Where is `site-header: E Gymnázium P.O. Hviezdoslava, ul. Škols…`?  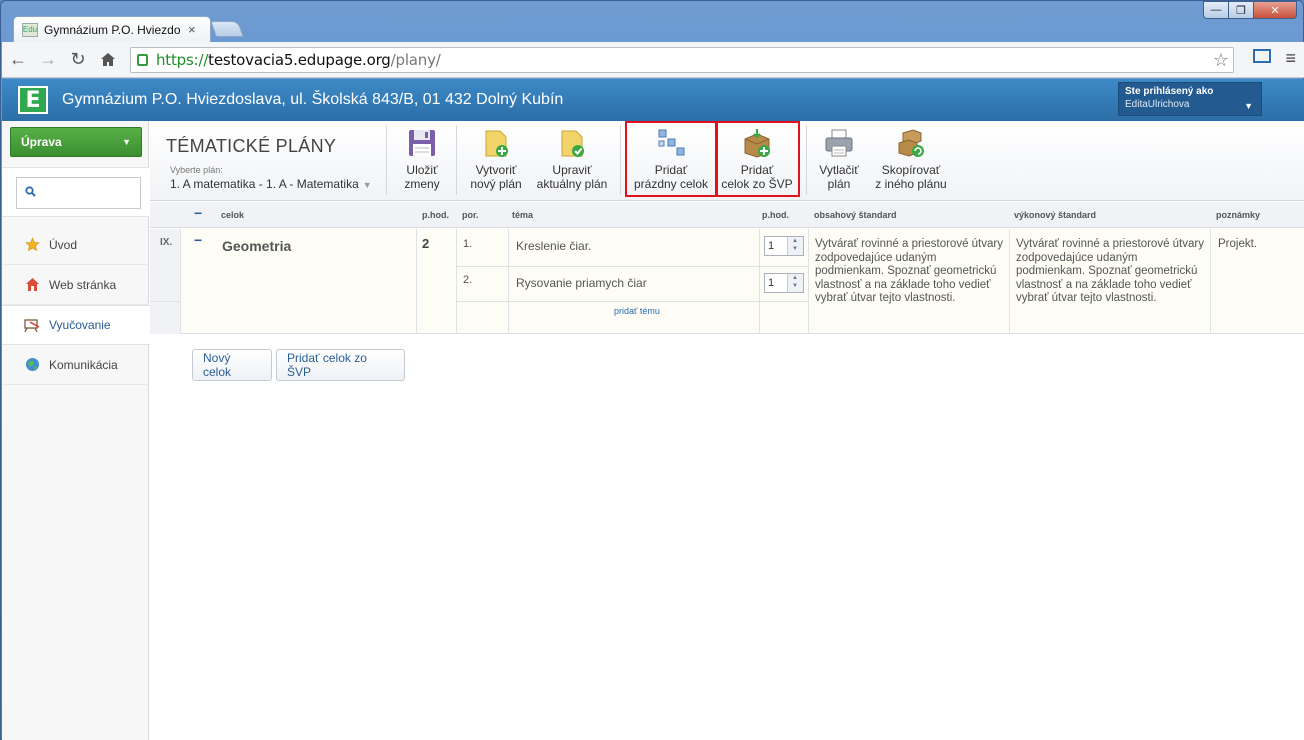 site-header: E Gymnázium P.O. Hviezdoslava, ul. Škols… is located at coordinates (653, 100).